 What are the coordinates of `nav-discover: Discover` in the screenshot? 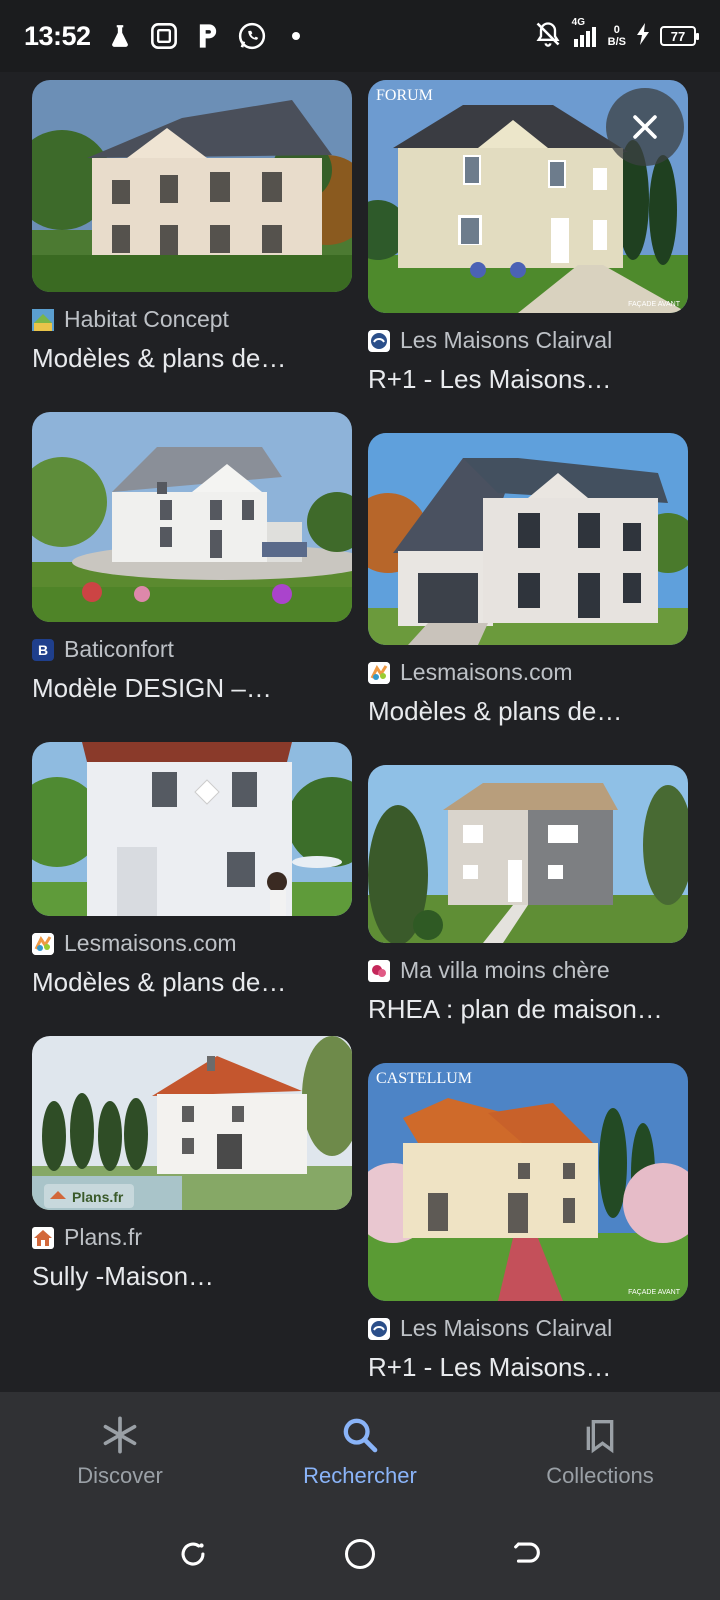 It's located at (120, 1452).